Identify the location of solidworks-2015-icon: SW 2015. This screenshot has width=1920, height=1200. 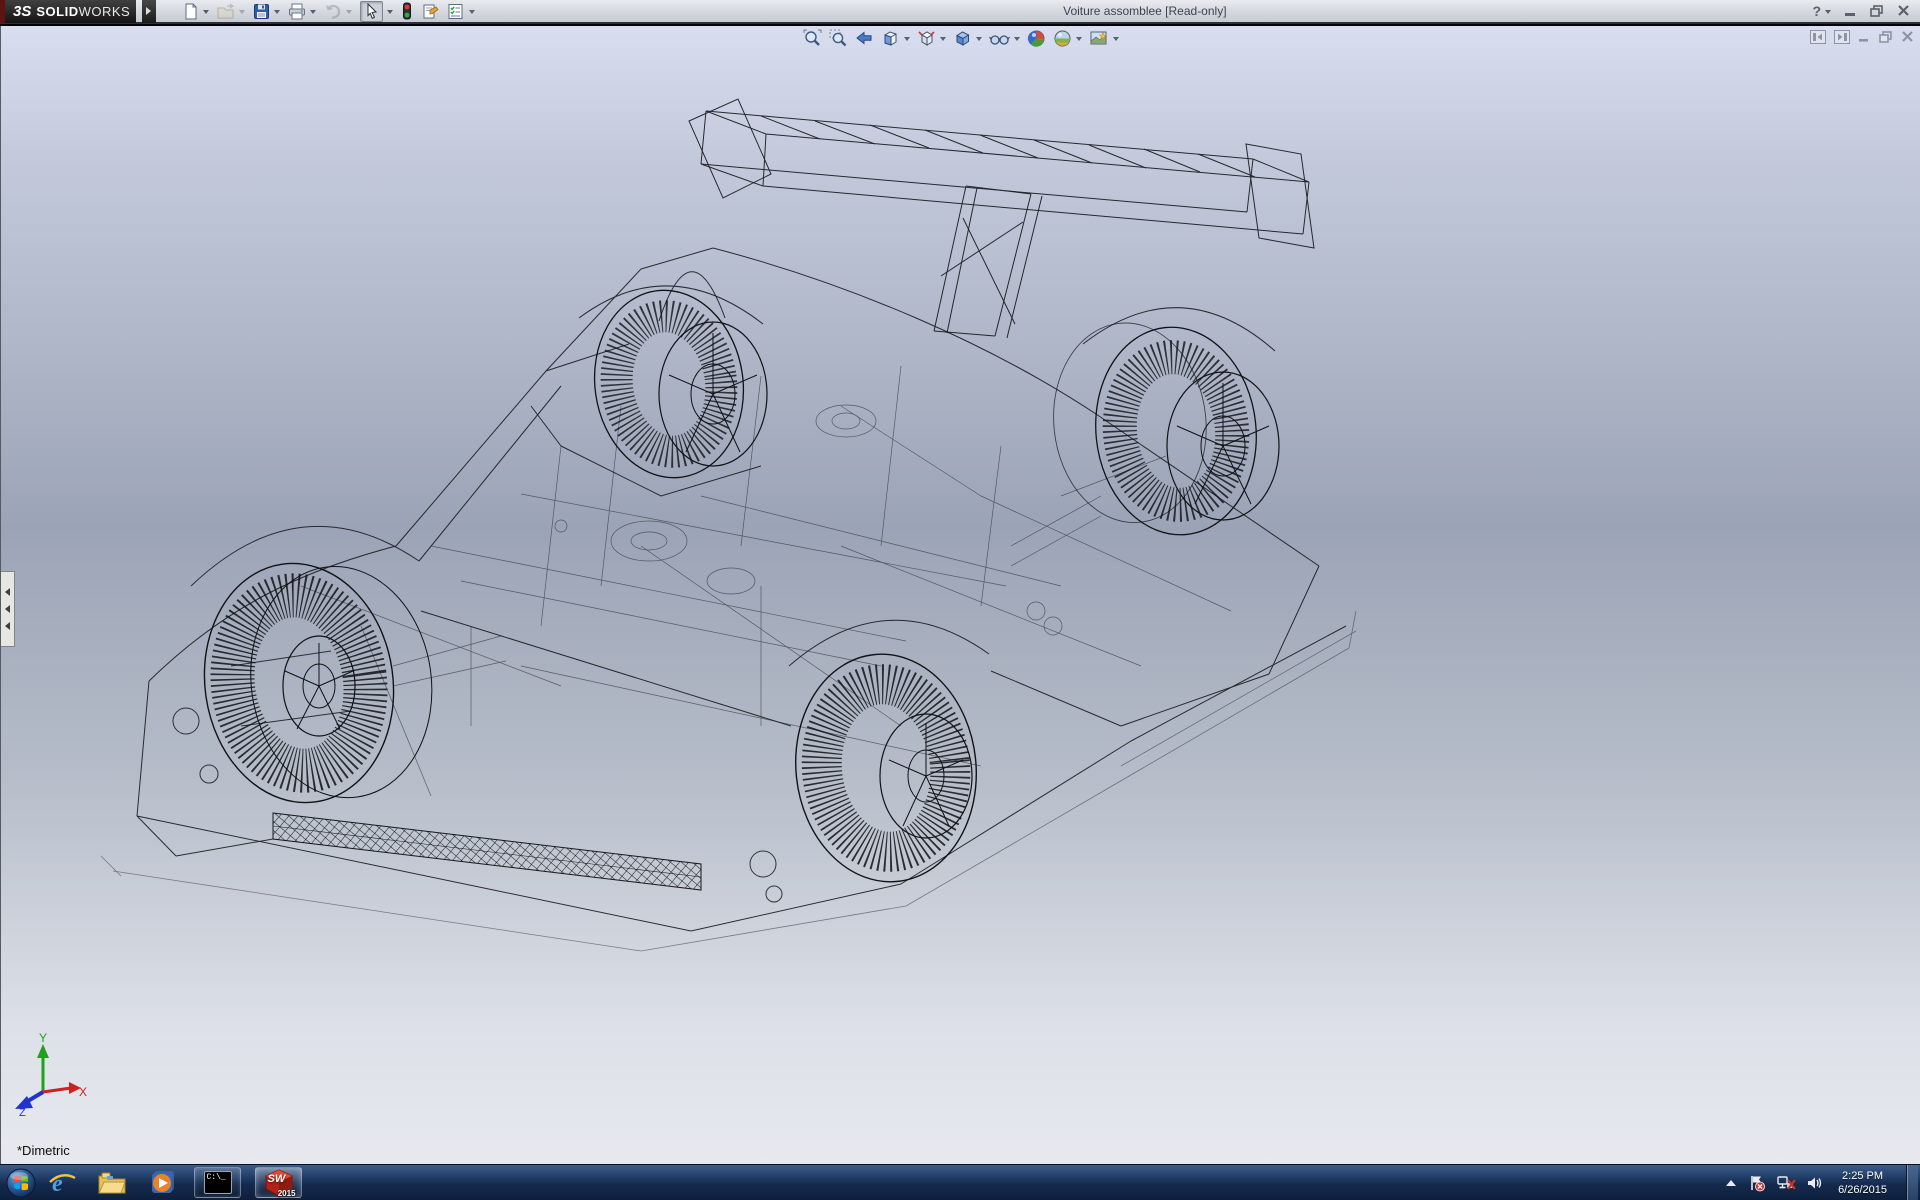
(280, 1183).